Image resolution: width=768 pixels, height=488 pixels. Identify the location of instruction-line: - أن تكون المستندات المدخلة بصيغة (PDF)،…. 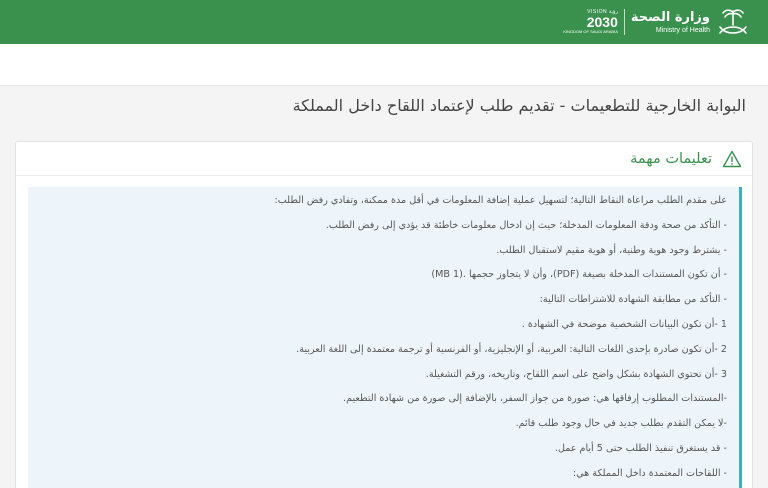
(579, 275).